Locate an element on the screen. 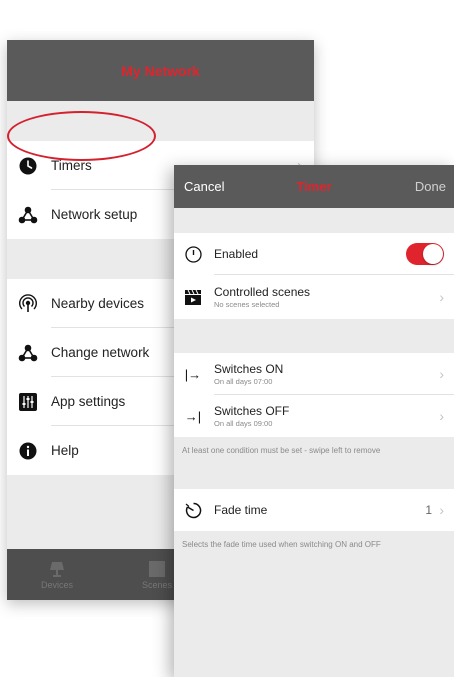  switch-off-arrow-icon: →| is located at coordinates (193, 416).